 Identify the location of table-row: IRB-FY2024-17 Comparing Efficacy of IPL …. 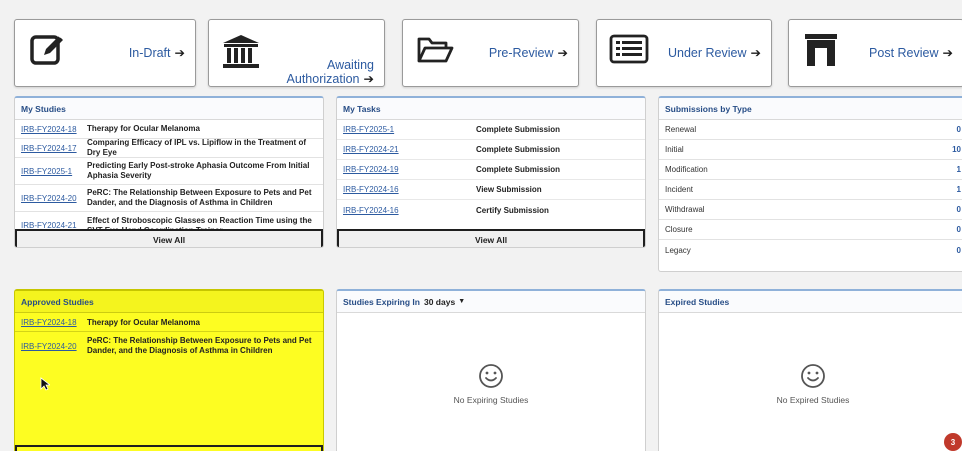
(169, 148).